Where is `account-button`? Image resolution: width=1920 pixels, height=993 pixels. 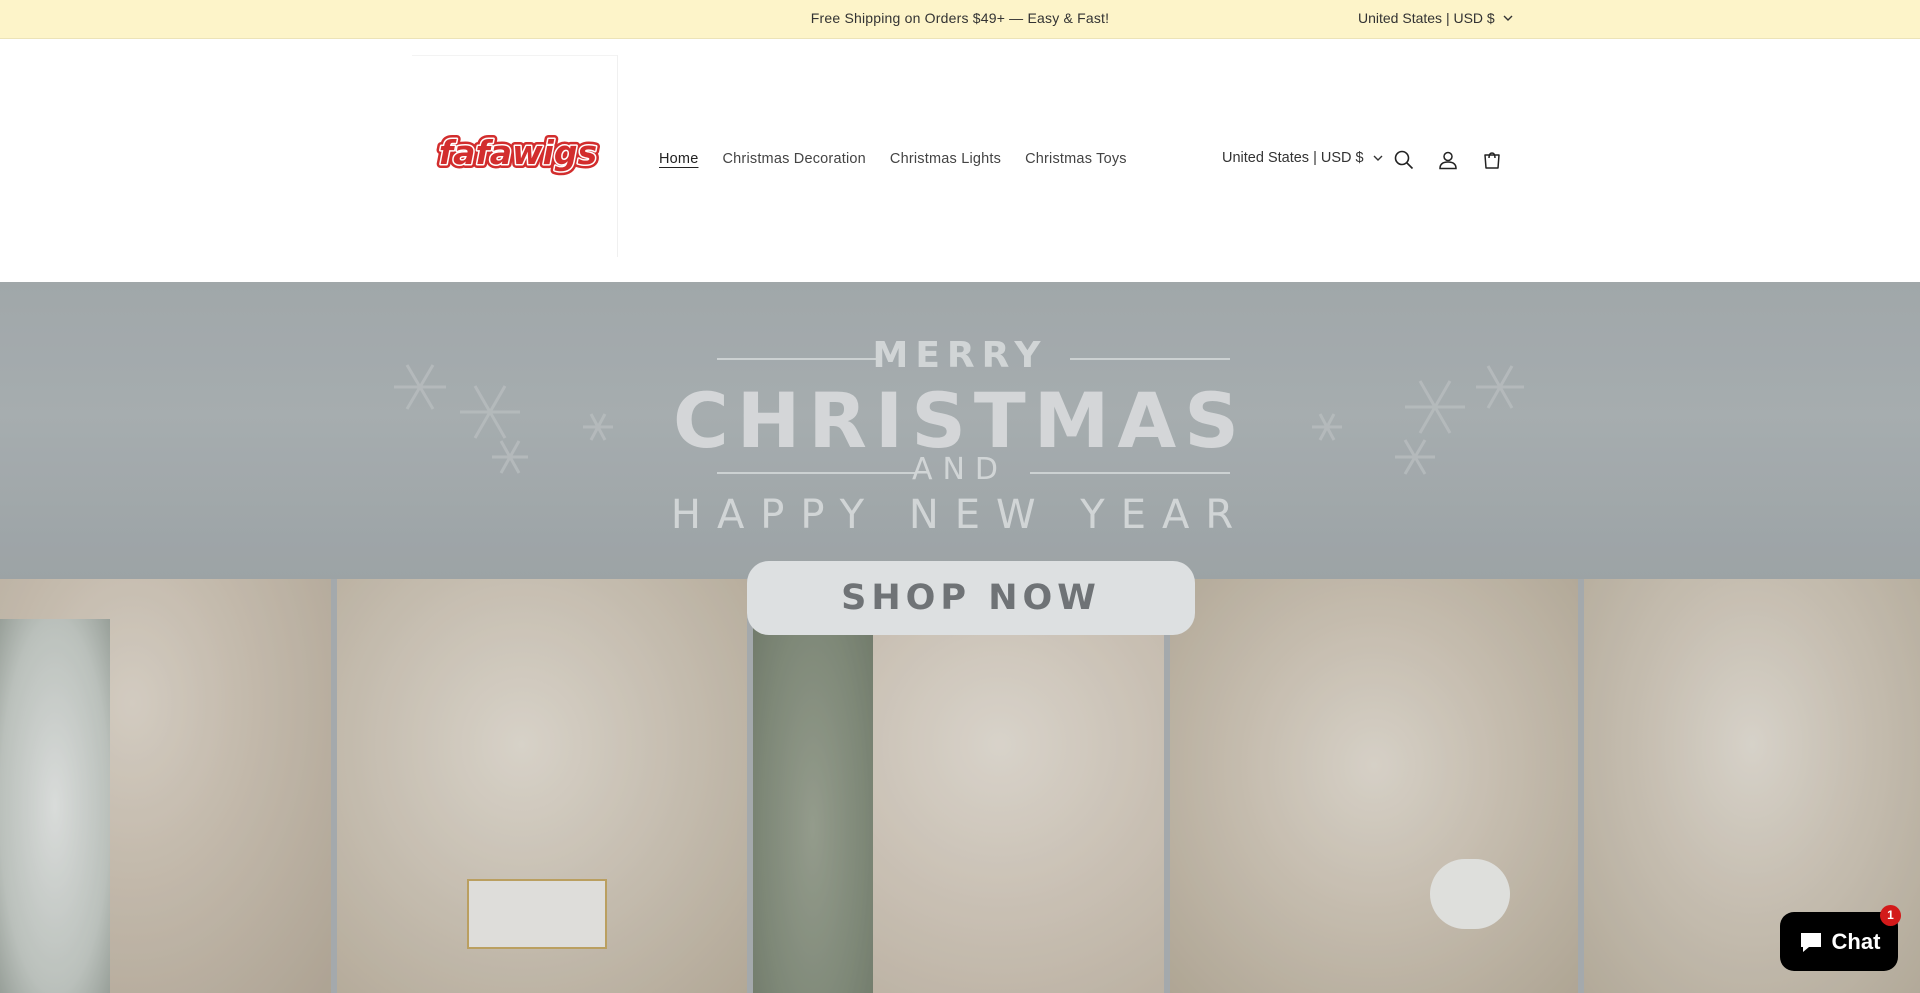 account-button is located at coordinates (1448, 160).